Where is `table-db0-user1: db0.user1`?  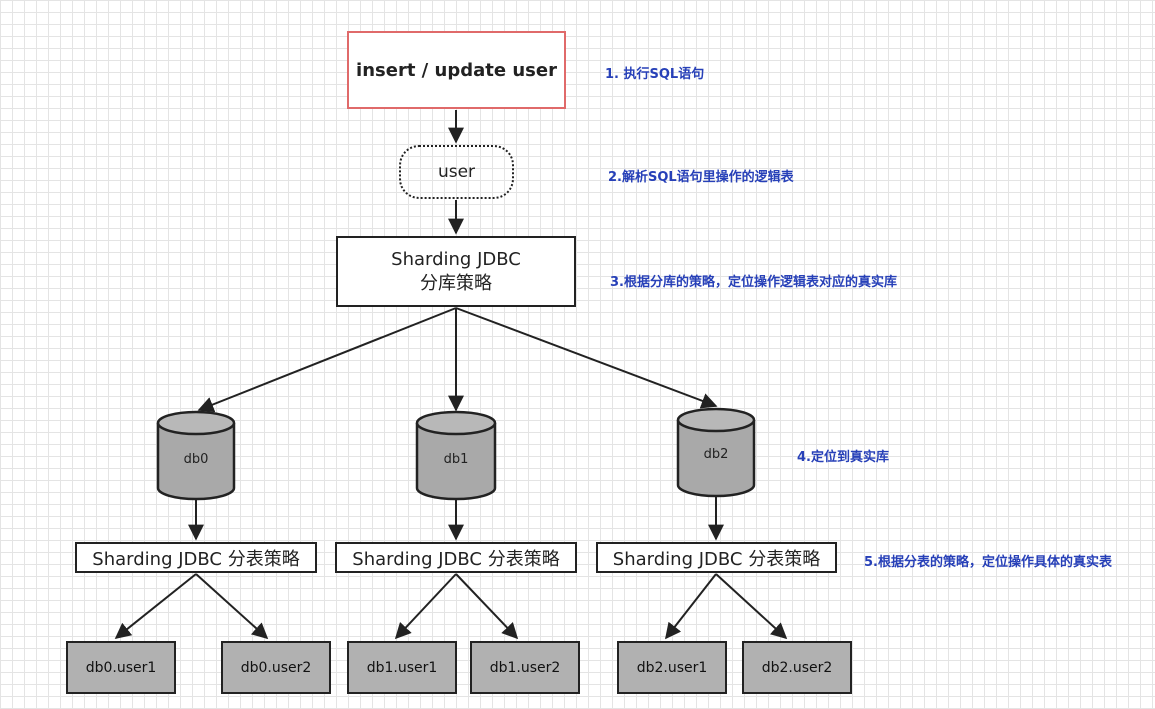 table-db0-user1: db0.user1 is located at coordinates (121, 667).